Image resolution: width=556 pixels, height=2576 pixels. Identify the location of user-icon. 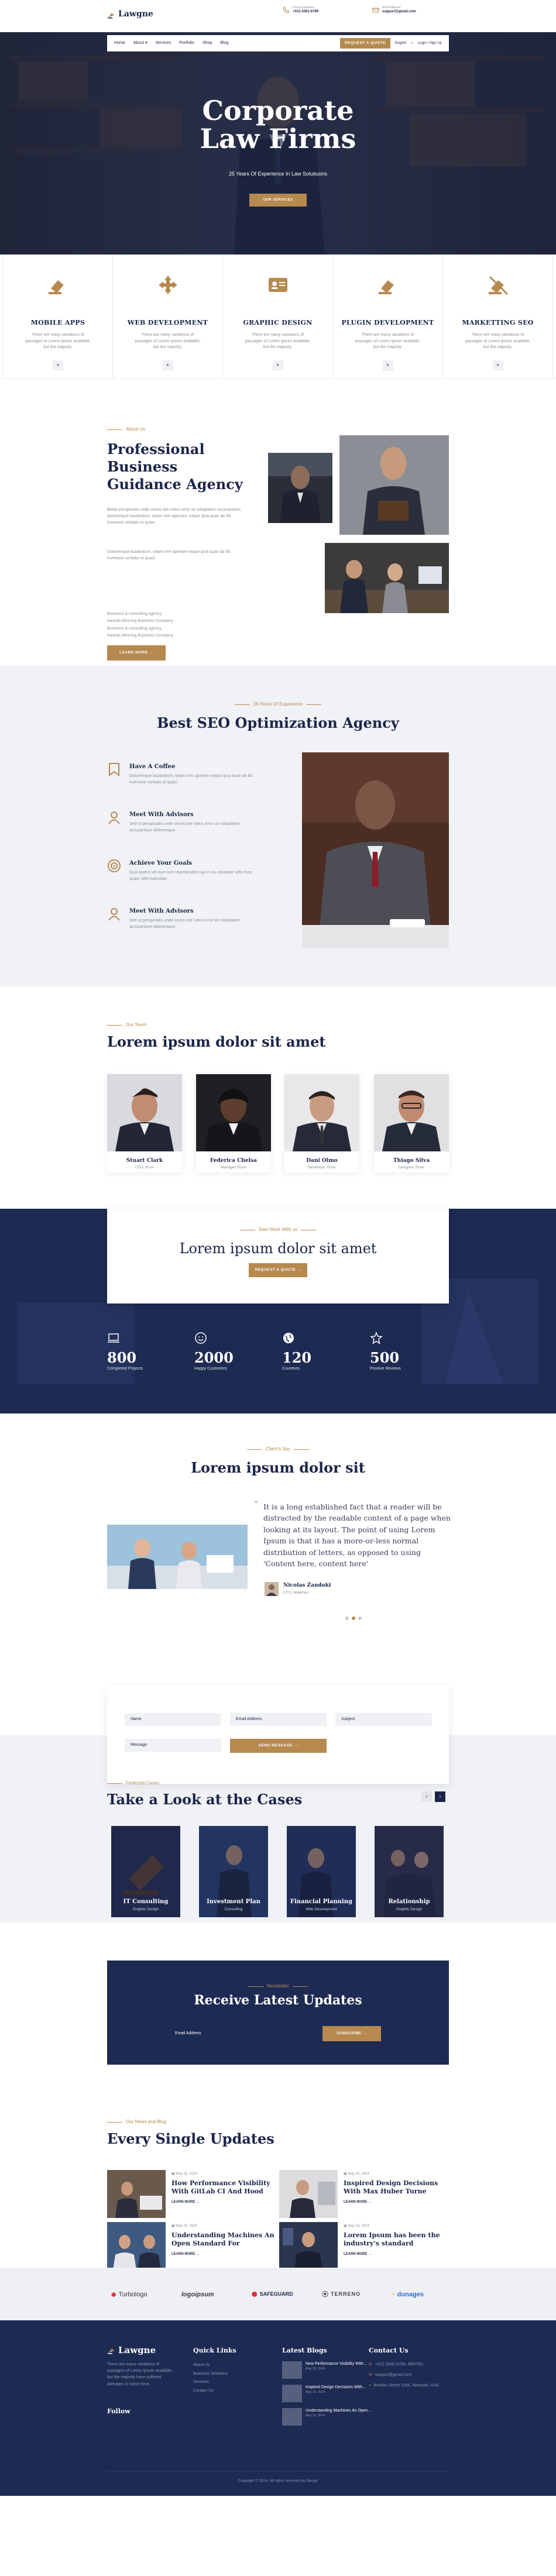
(114, 817).